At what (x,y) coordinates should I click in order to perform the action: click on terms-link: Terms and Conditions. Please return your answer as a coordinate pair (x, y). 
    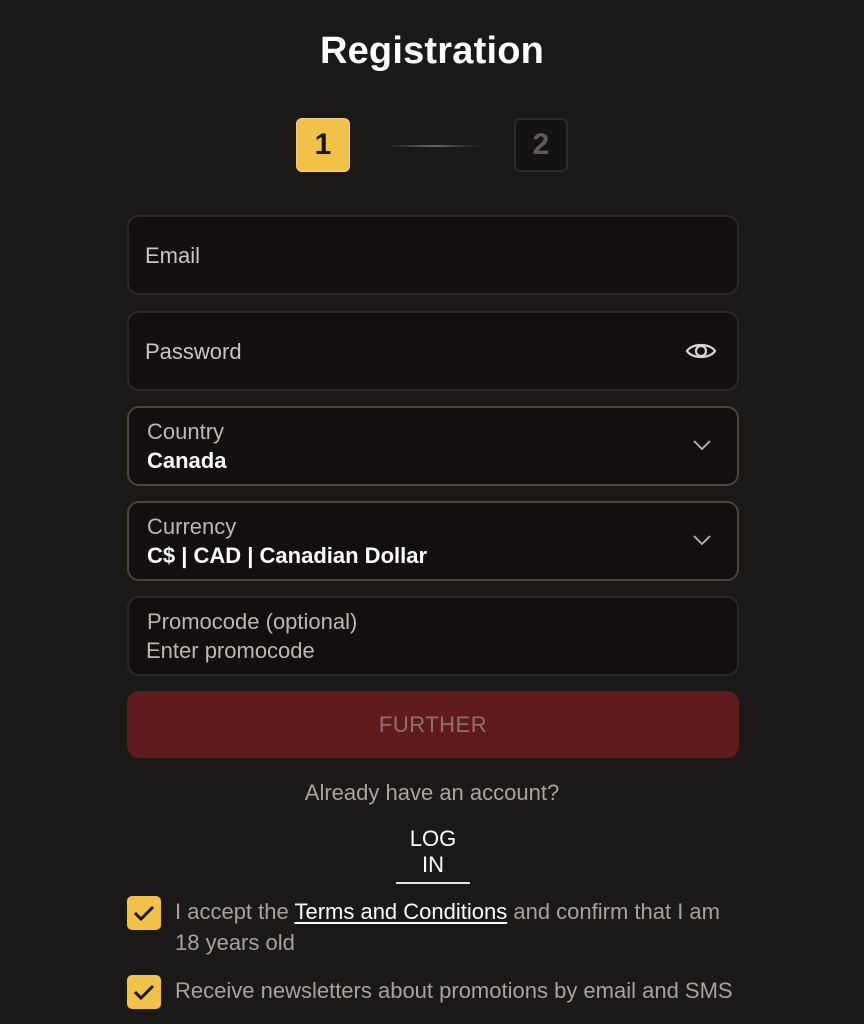
    Looking at the image, I should click on (400, 911).